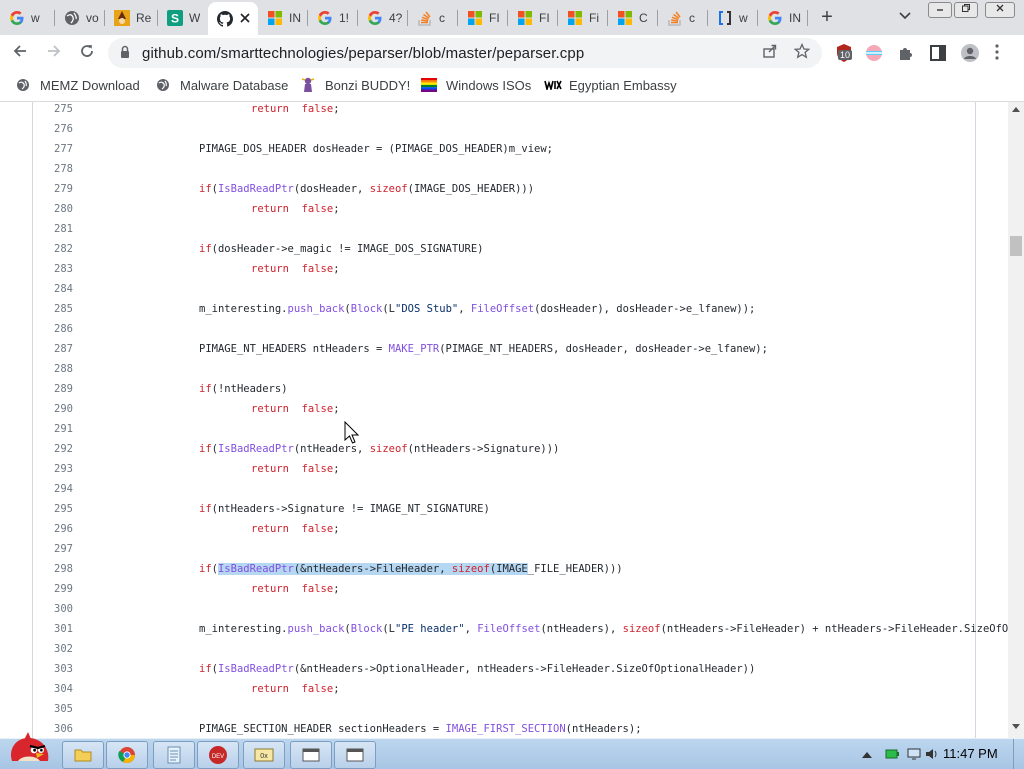 This screenshot has height=769, width=1024. Describe the element at coordinates (504, 489) in the screenshot. I see `code-line: 294` at that location.